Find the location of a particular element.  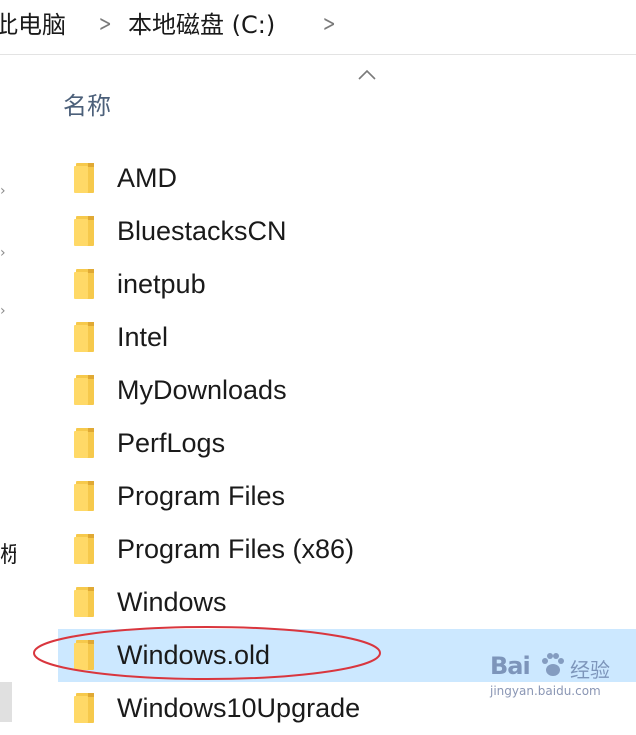

address-bar: 此电脑 > 本地磁盘 (C:) > is located at coordinates (318, 27).